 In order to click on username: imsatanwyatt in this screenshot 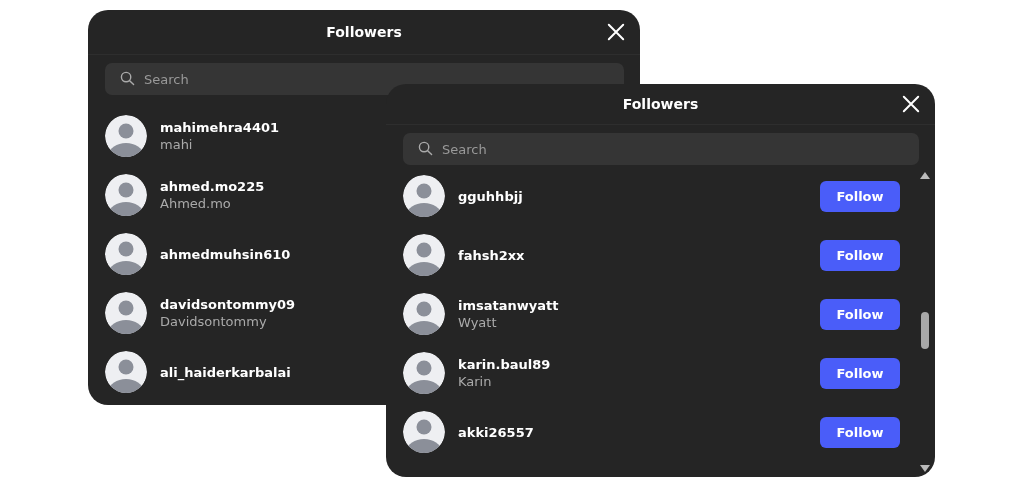, I will do `click(508, 305)`.